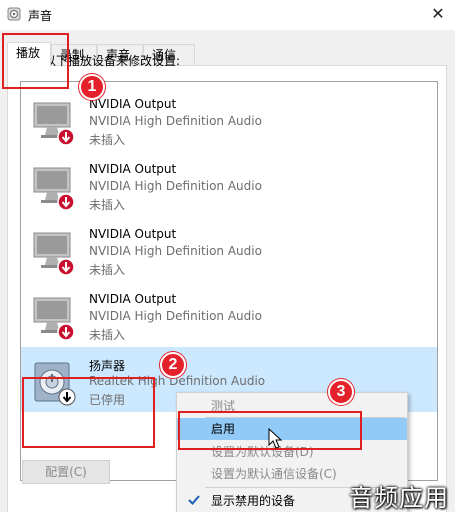  What do you see at coordinates (107, 400) in the screenshot?
I see `device-status: 已停用` at bounding box center [107, 400].